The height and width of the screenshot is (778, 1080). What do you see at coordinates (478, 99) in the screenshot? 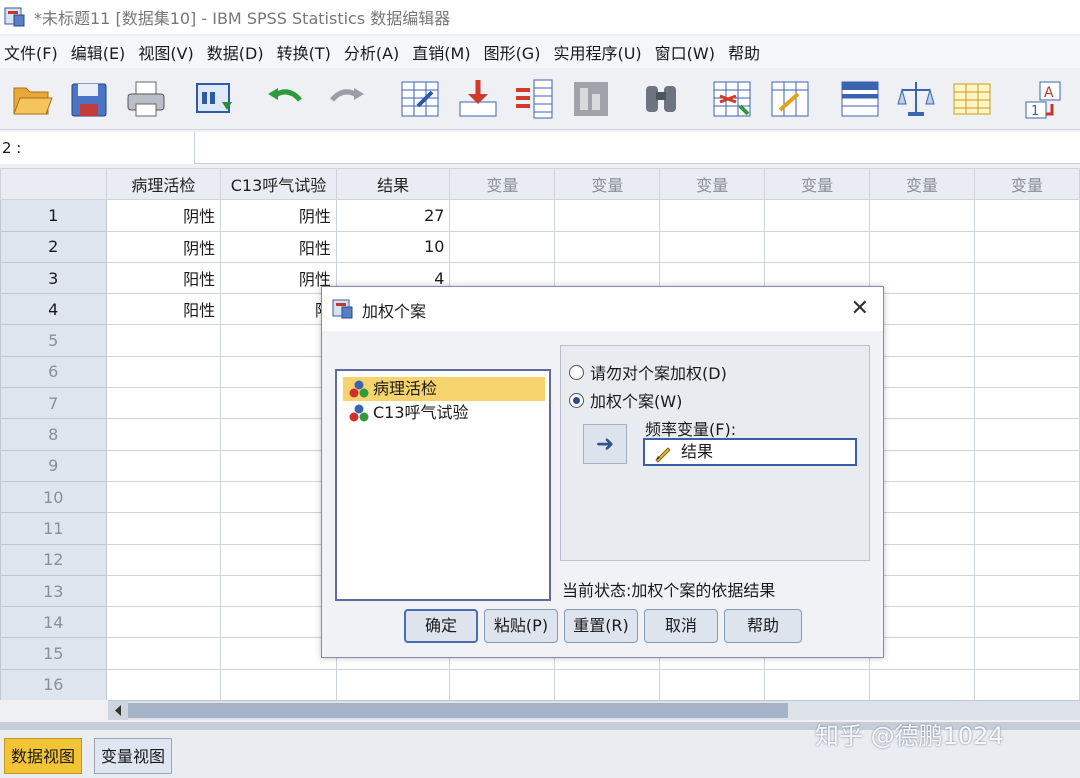
I see `goto-variable-icon` at bounding box center [478, 99].